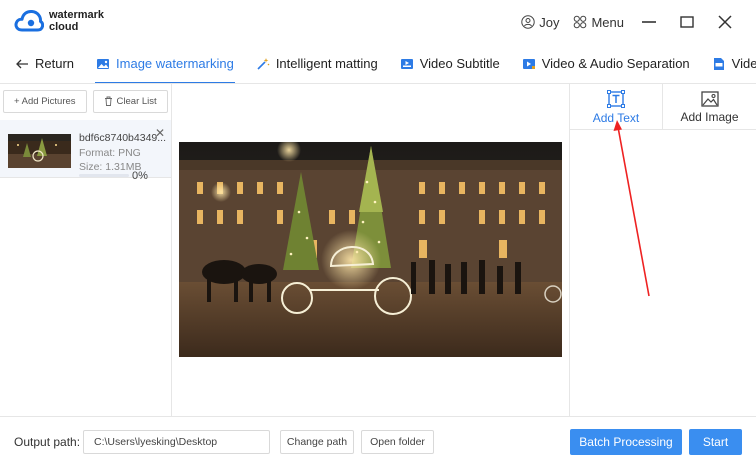 This screenshot has width=756, height=466. I want to click on tab-image-watermarking: Image watermarking, so click(165, 63).